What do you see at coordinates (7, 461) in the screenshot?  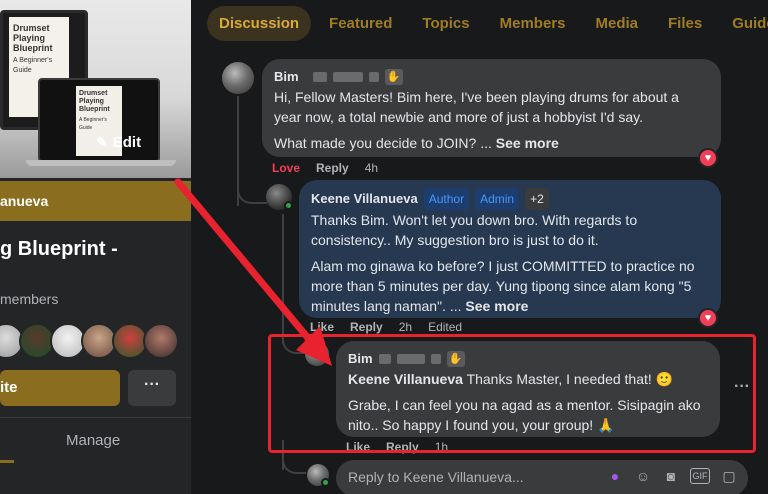 I see `active-tab-indicator` at bounding box center [7, 461].